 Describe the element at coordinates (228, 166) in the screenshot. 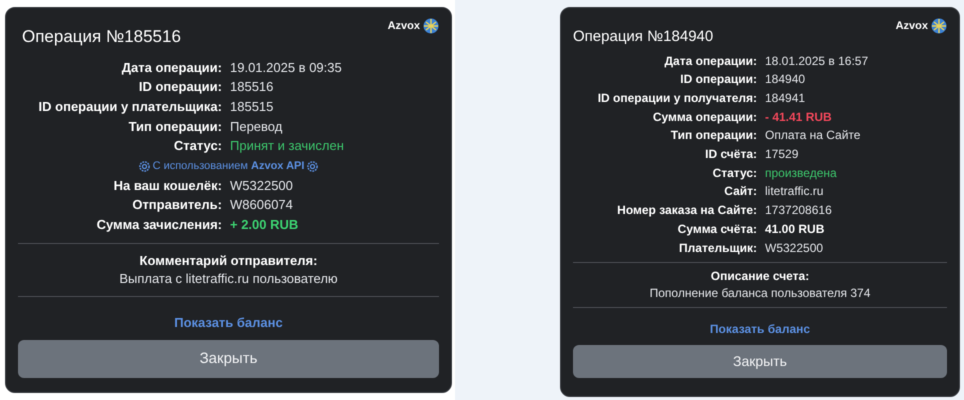

I see `api-note: С использованием Azvox API` at that location.